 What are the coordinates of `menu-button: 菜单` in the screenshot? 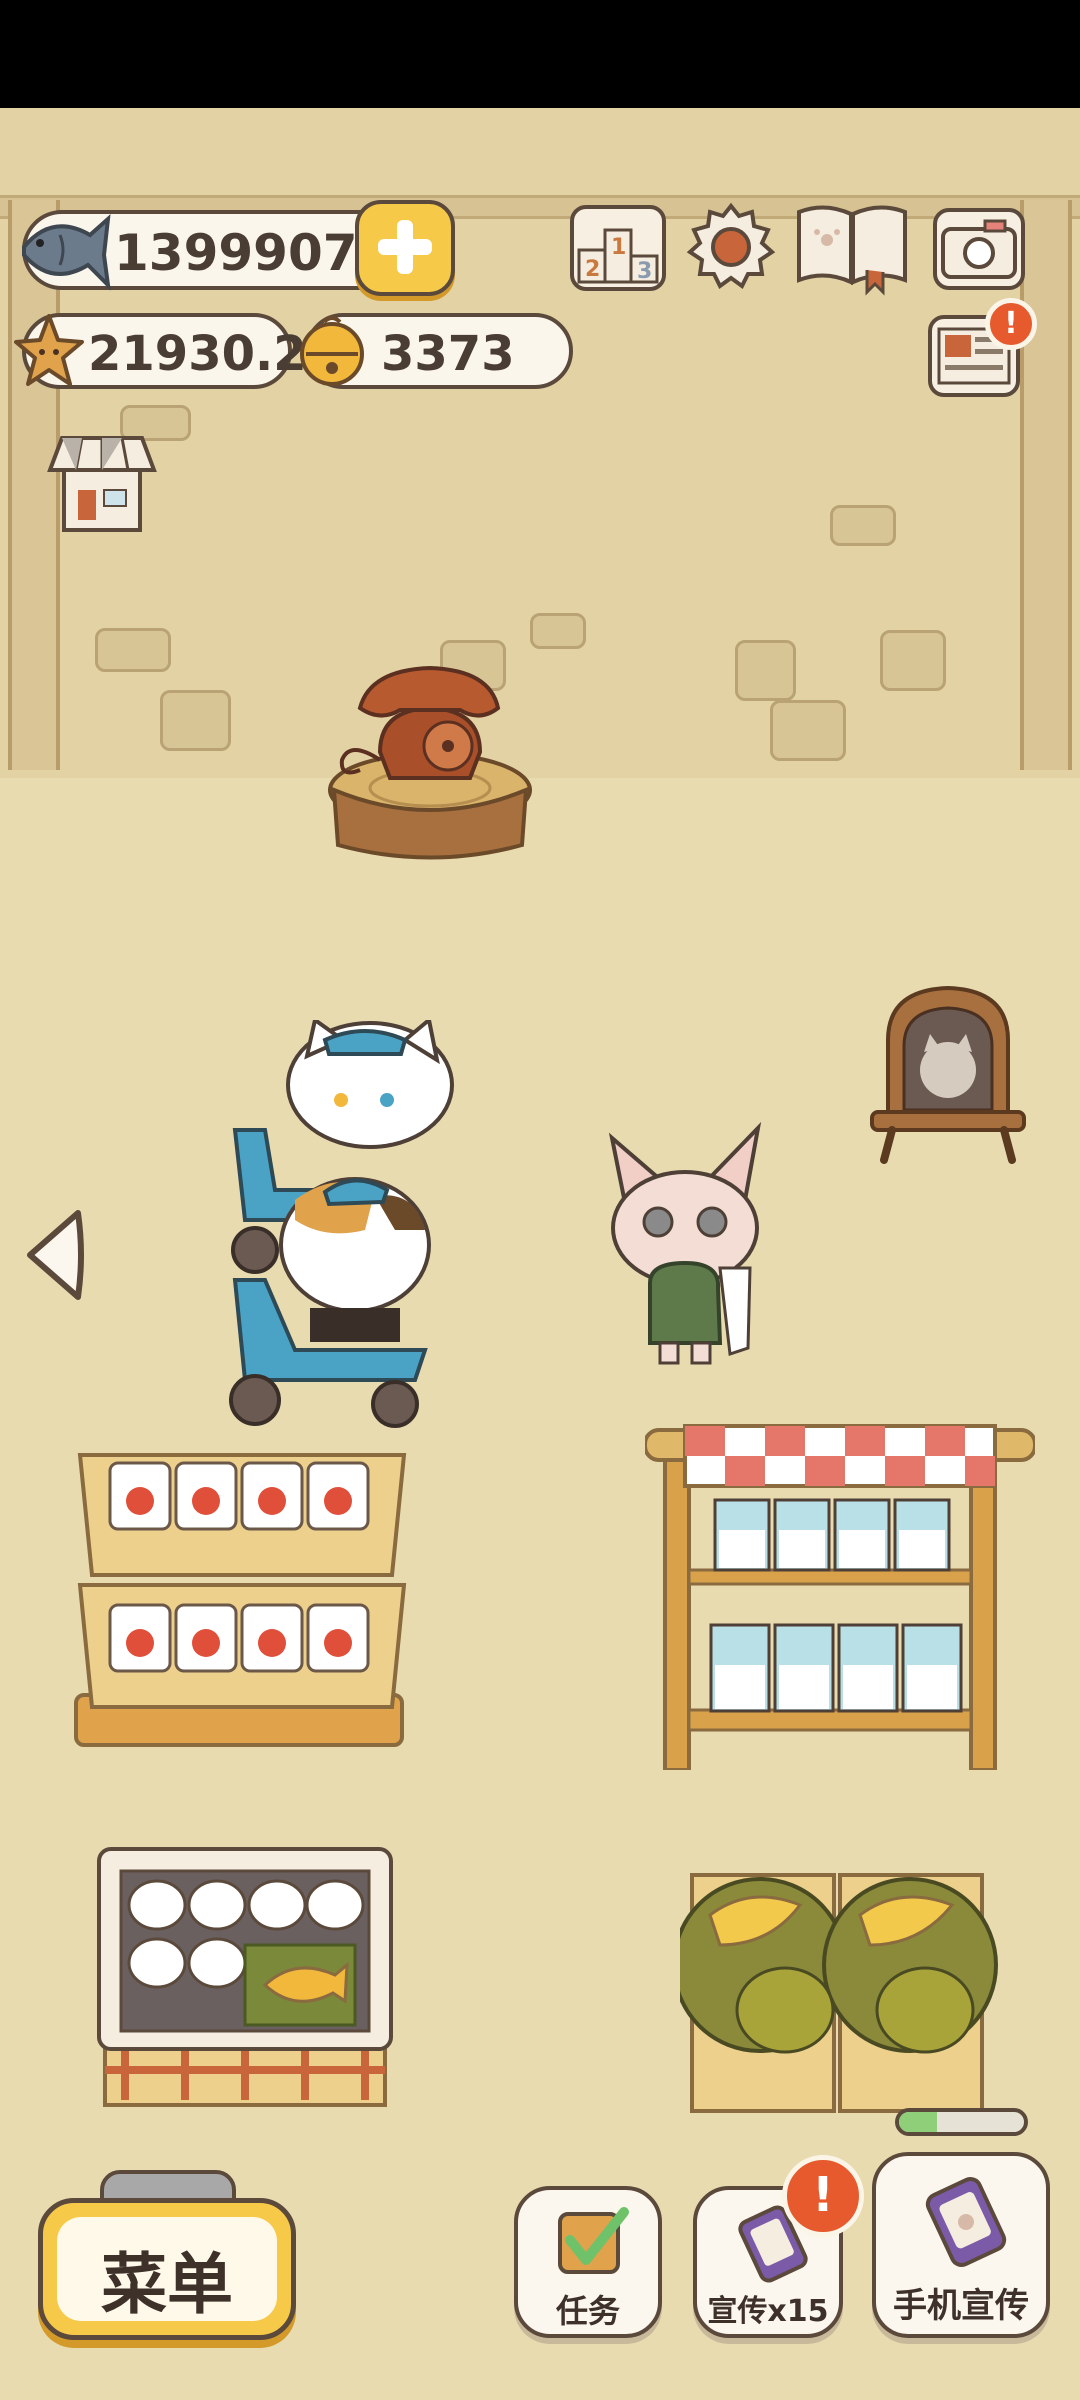 It's located at (167, 2269).